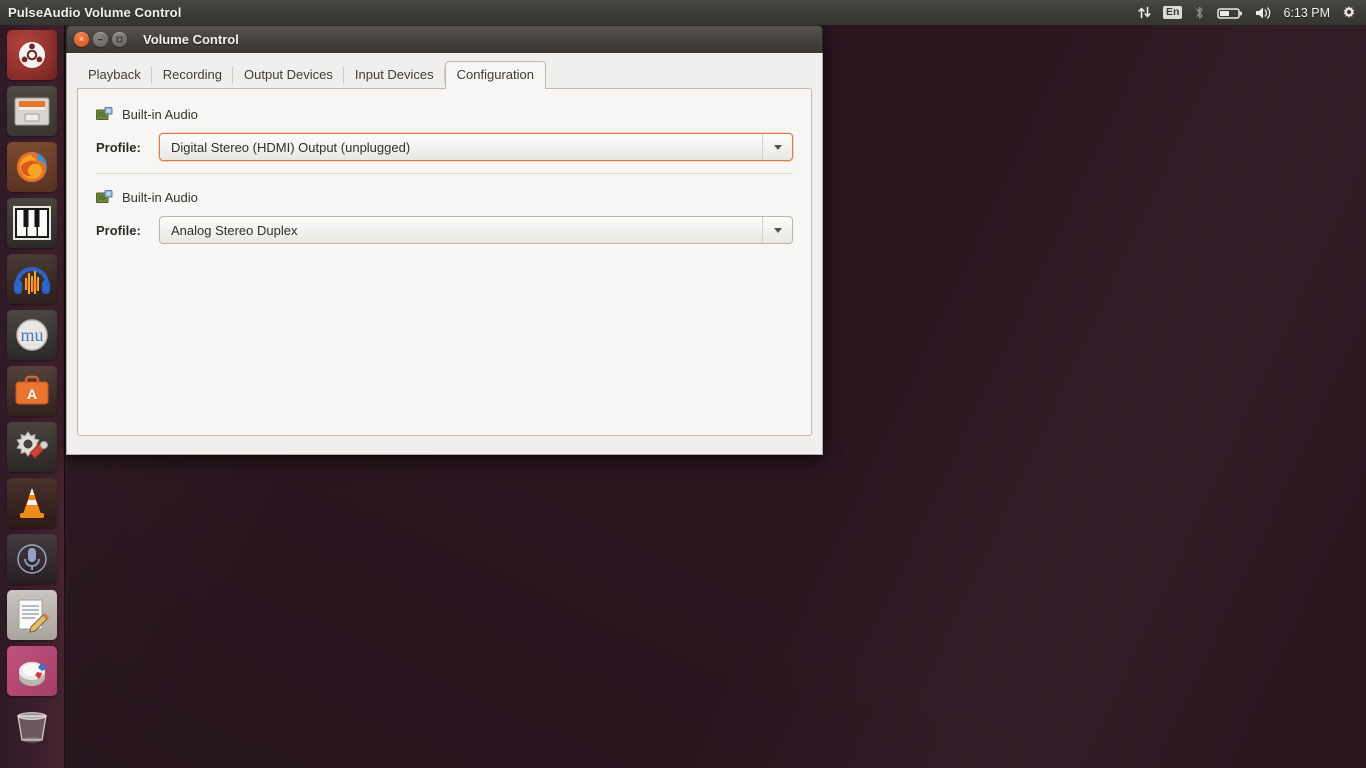 Image resolution: width=1366 pixels, height=768 pixels. I want to click on software-center-icon: A, so click(32, 390).